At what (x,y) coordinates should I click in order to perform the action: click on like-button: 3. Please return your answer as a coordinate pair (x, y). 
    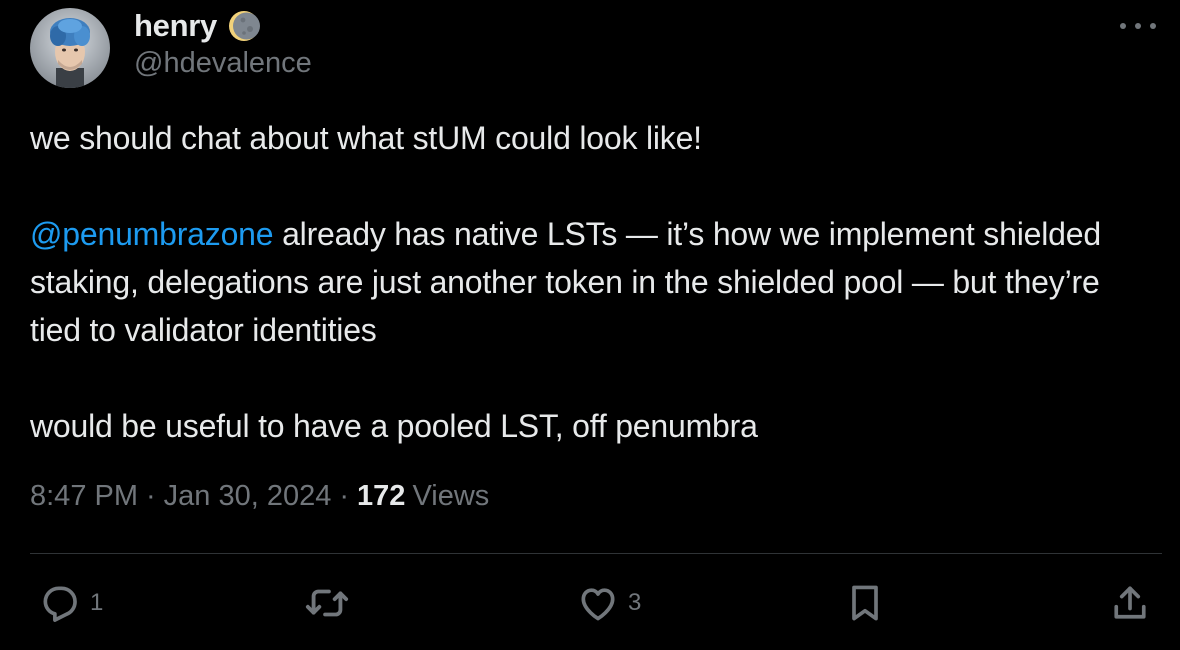
    Looking at the image, I should click on (608, 603).